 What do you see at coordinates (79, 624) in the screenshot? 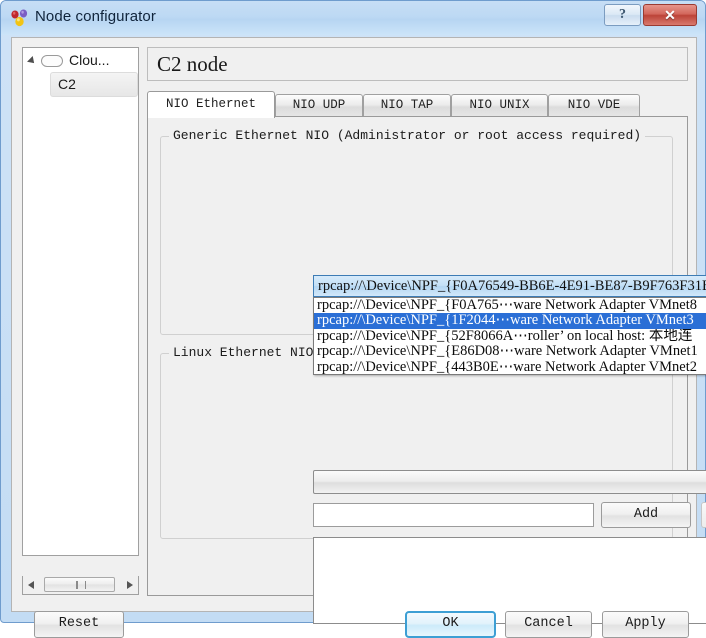
I see `reset-button: Reset` at bounding box center [79, 624].